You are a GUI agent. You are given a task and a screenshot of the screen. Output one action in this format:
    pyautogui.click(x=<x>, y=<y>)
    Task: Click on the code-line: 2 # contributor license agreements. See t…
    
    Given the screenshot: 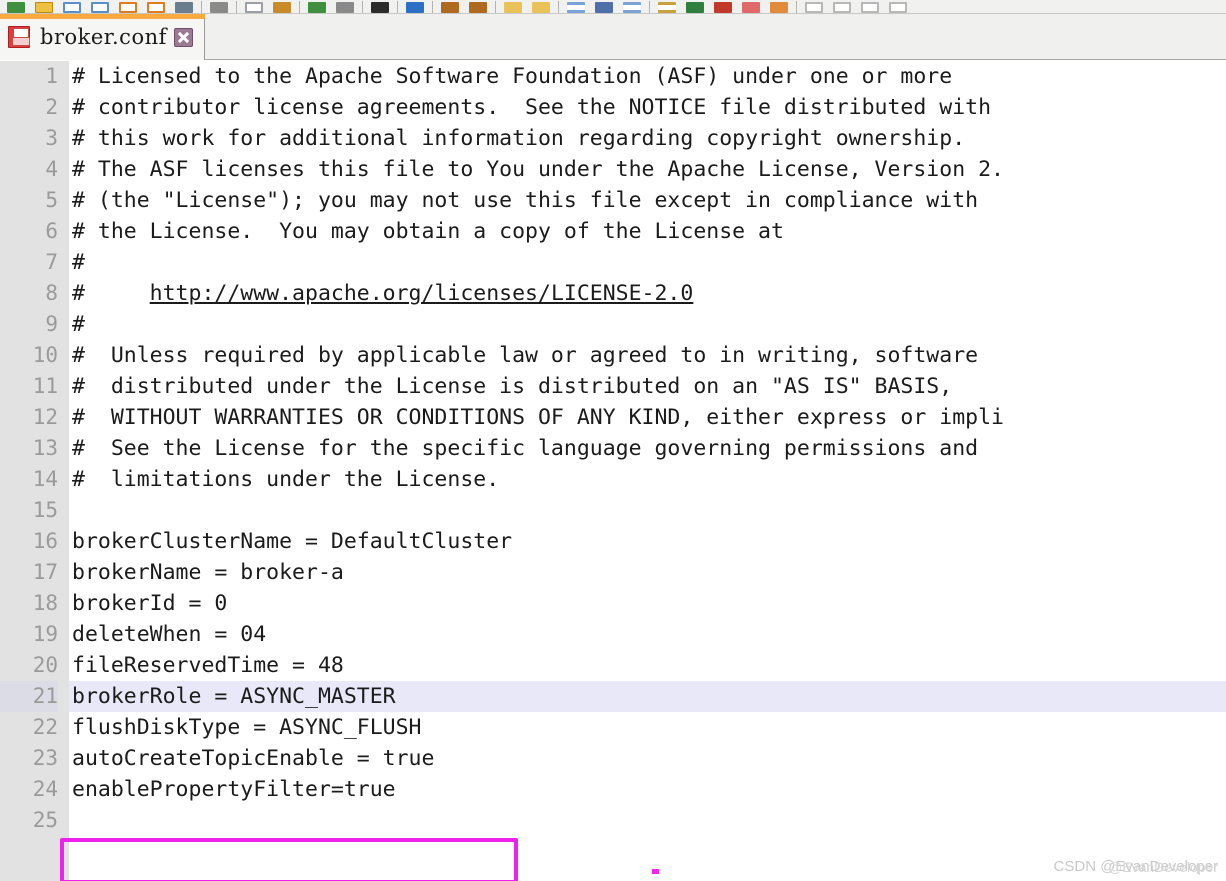 What is the action you would take?
    pyautogui.click(x=613, y=107)
    